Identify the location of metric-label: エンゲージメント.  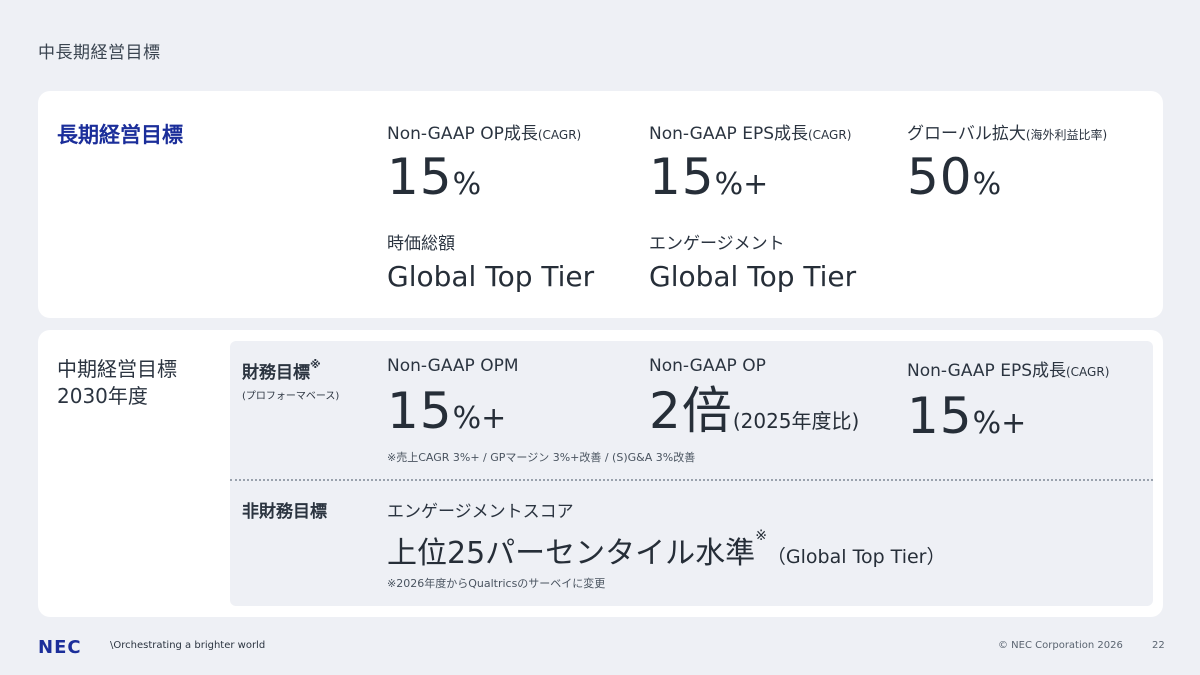
(717, 244).